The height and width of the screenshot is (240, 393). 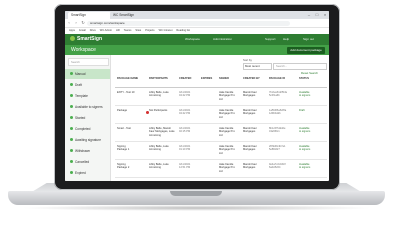 What do you see at coordinates (122, 110) in the screenshot?
I see `cell-name: Package` at bounding box center [122, 110].